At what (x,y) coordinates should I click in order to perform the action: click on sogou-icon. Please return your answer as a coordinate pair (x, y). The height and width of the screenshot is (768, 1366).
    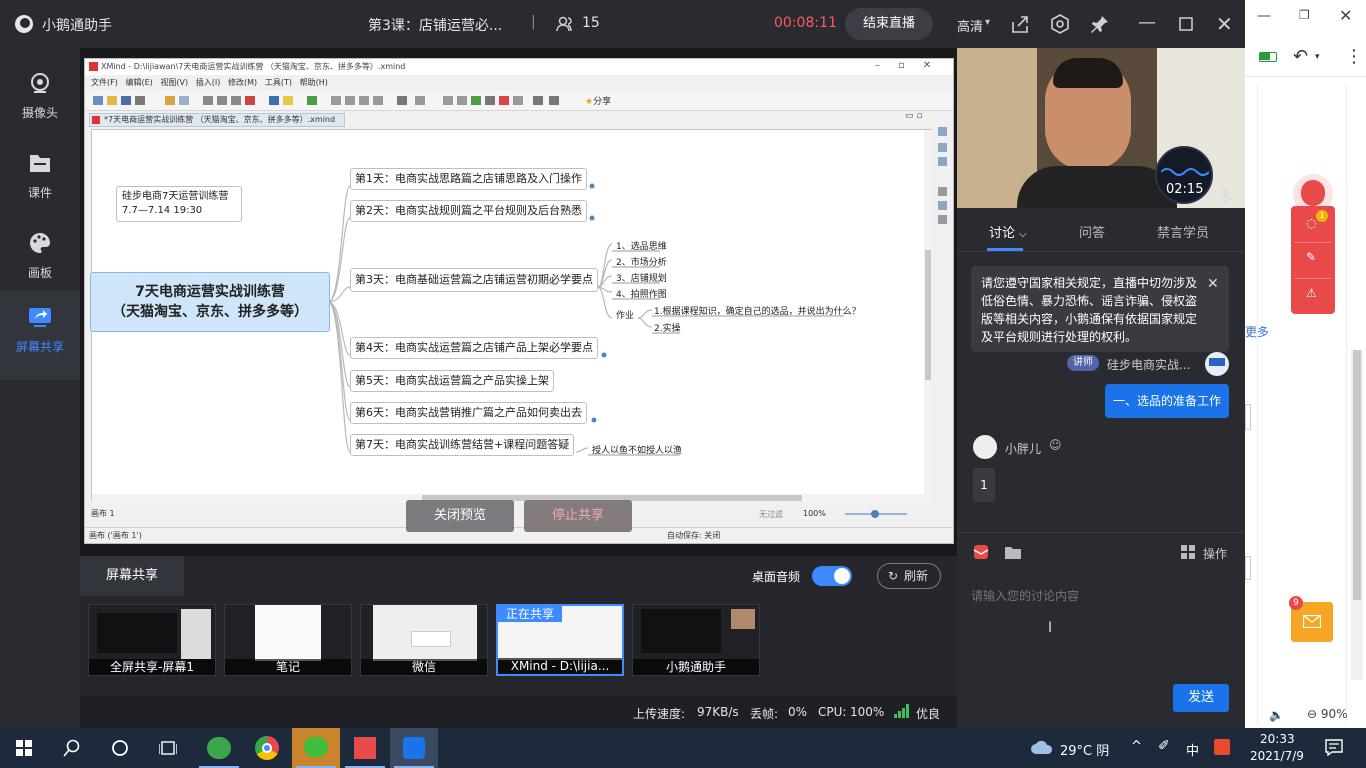
    Looking at the image, I should click on (1222, 747).